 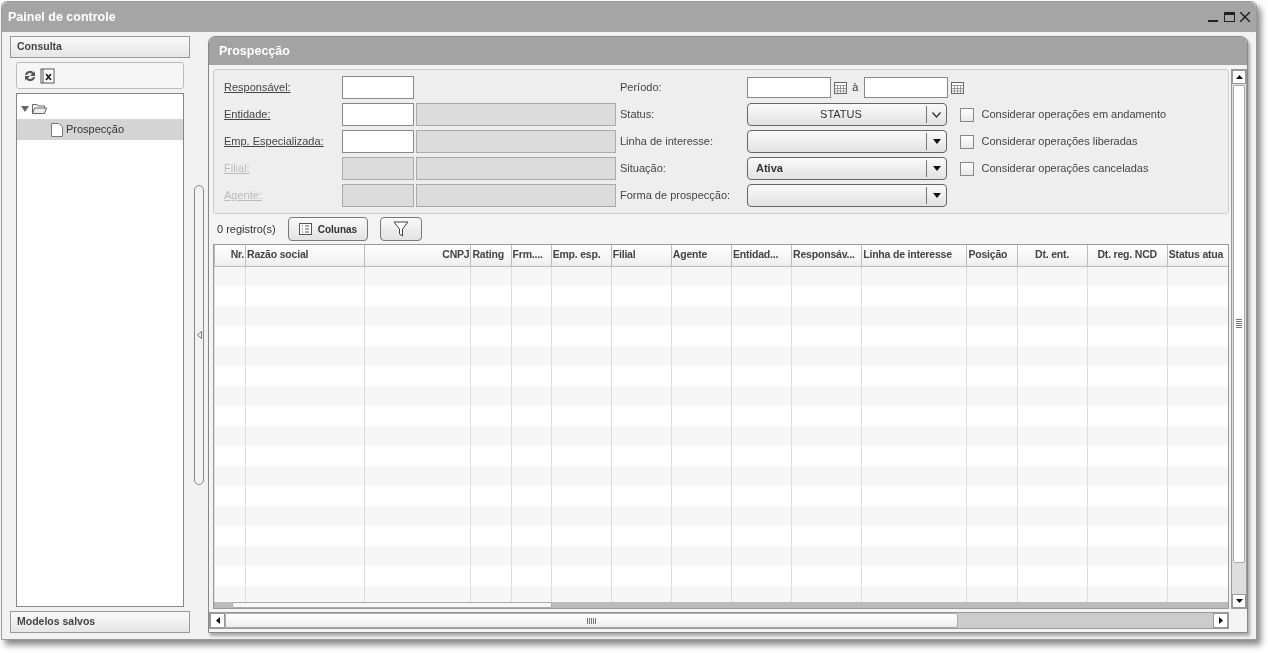 I want to click on arrow-left-icon, so click(x=217, y=620).